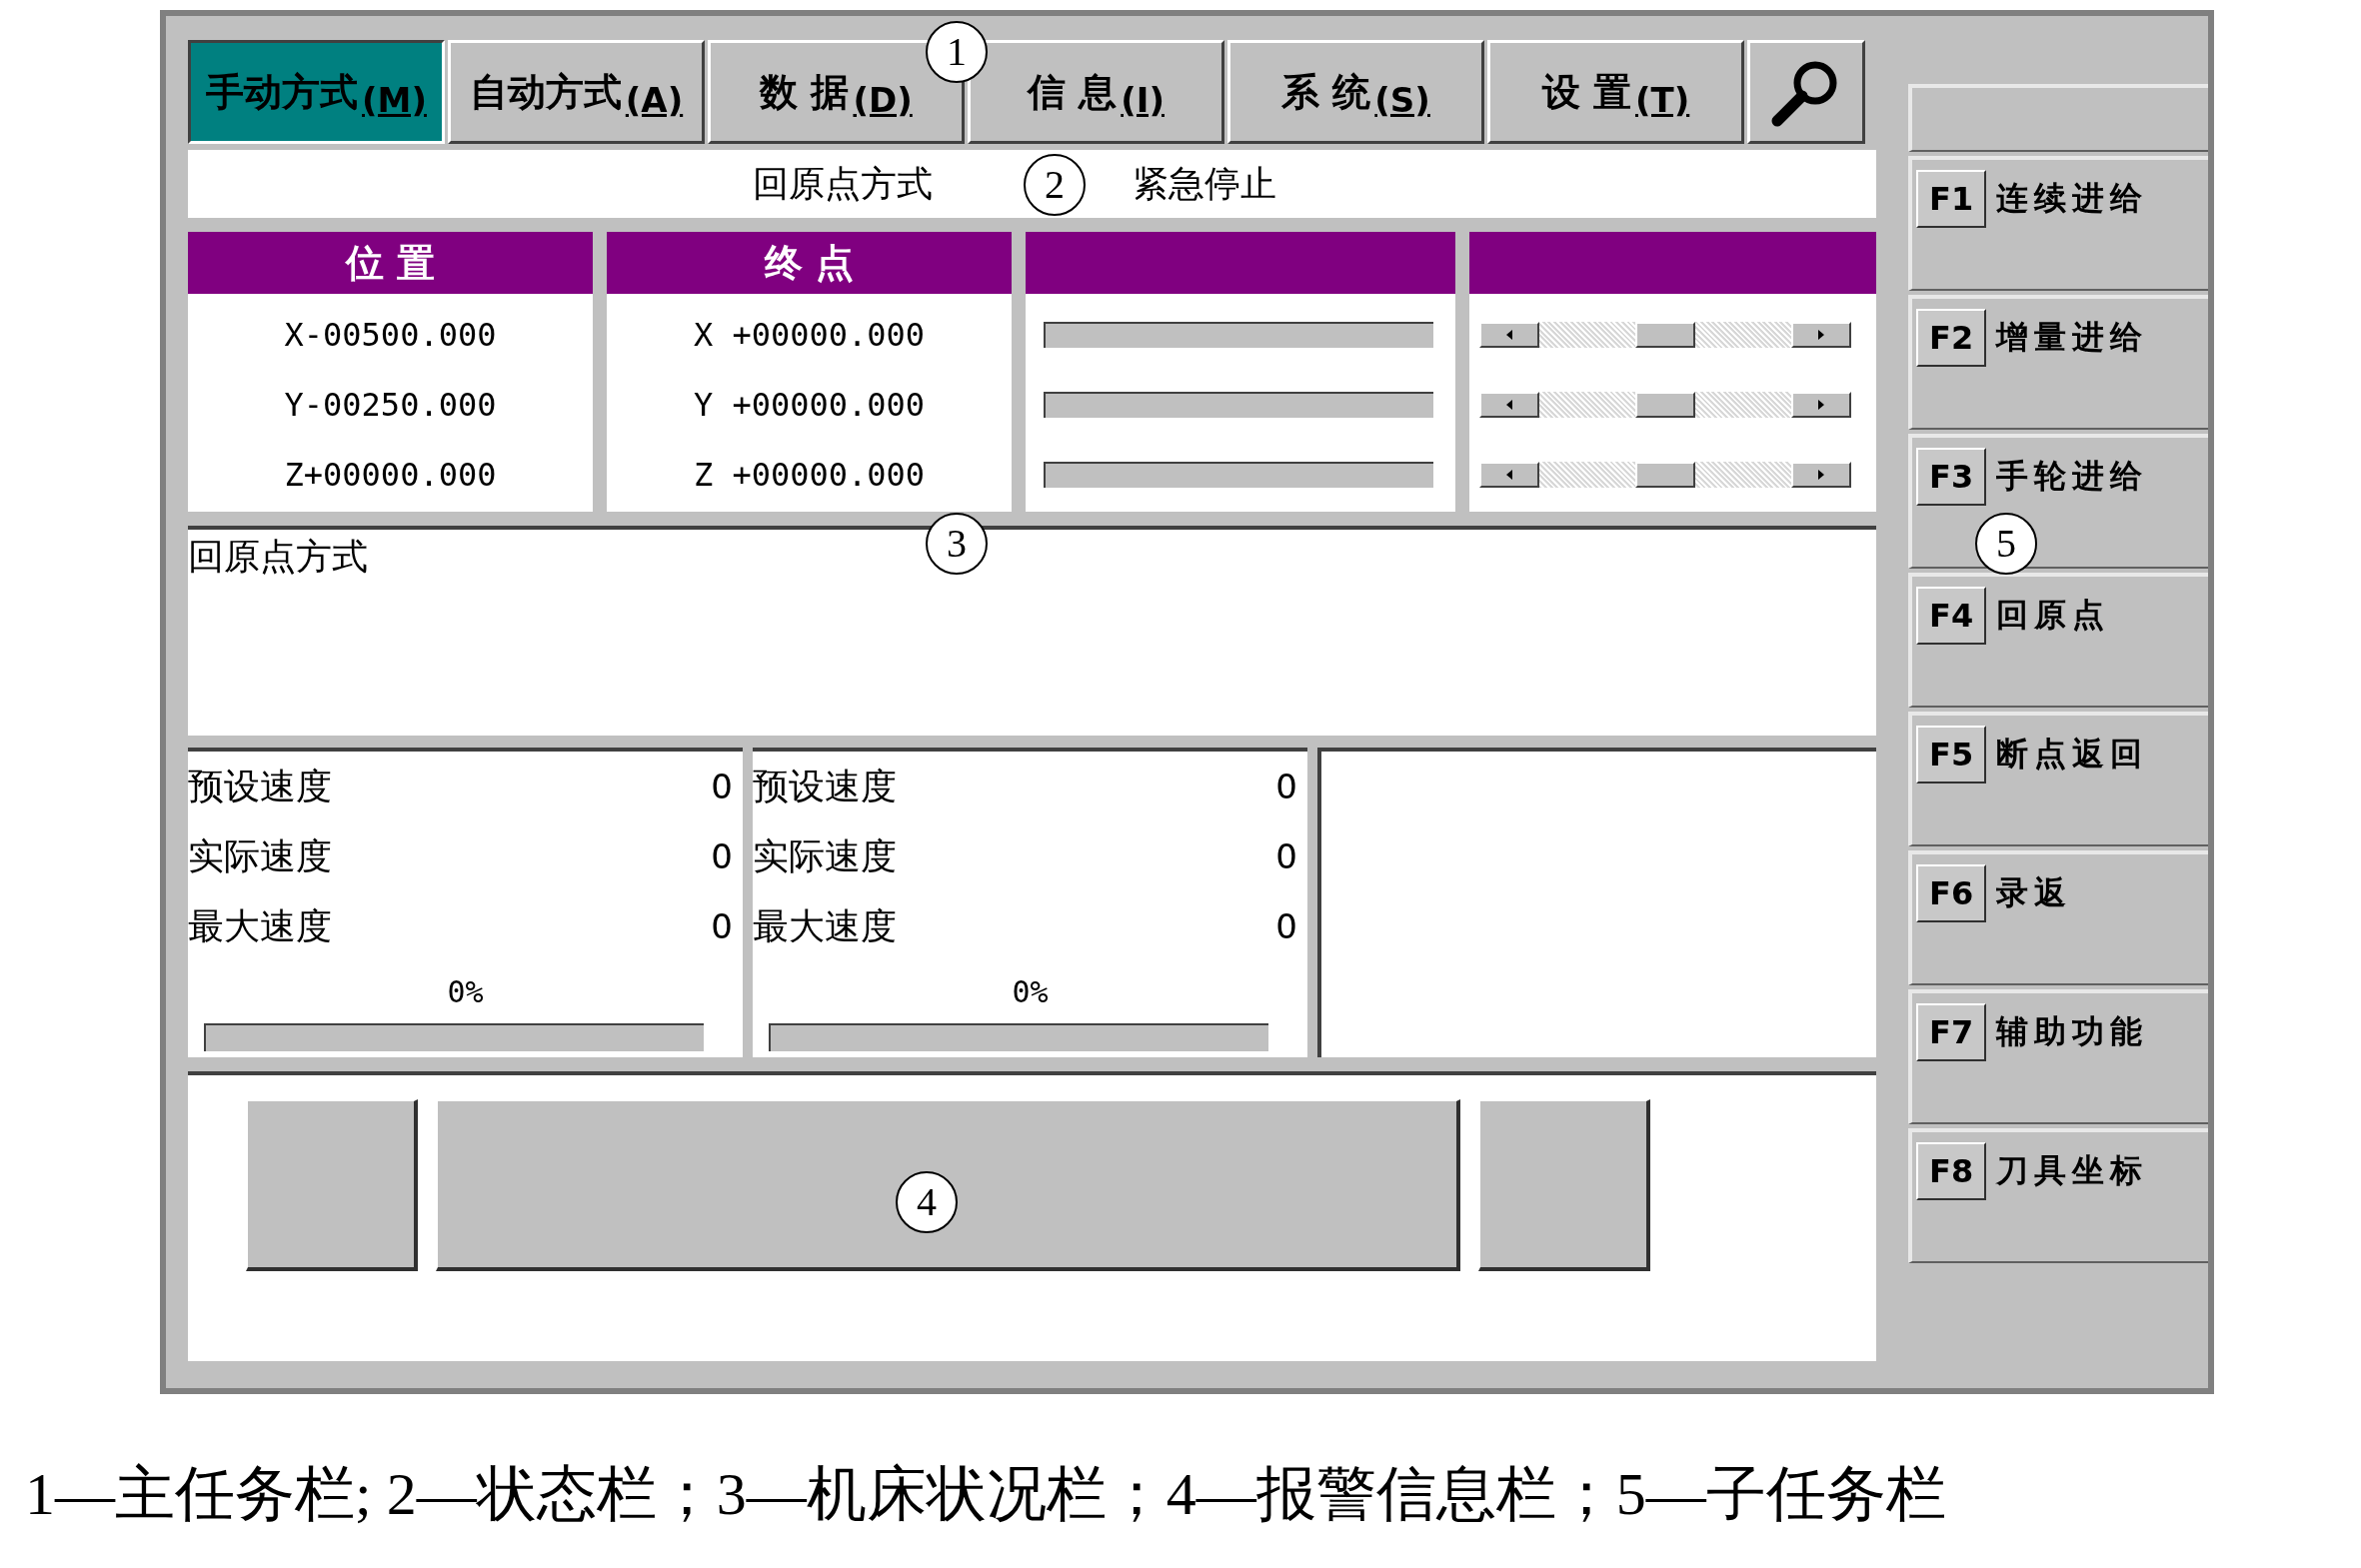 This screenshot has height=1568, width=2361. Describe the element at coordinates (2058, 779) in the screenshot. I see `subtask-item: F5 断点返回` at that location.